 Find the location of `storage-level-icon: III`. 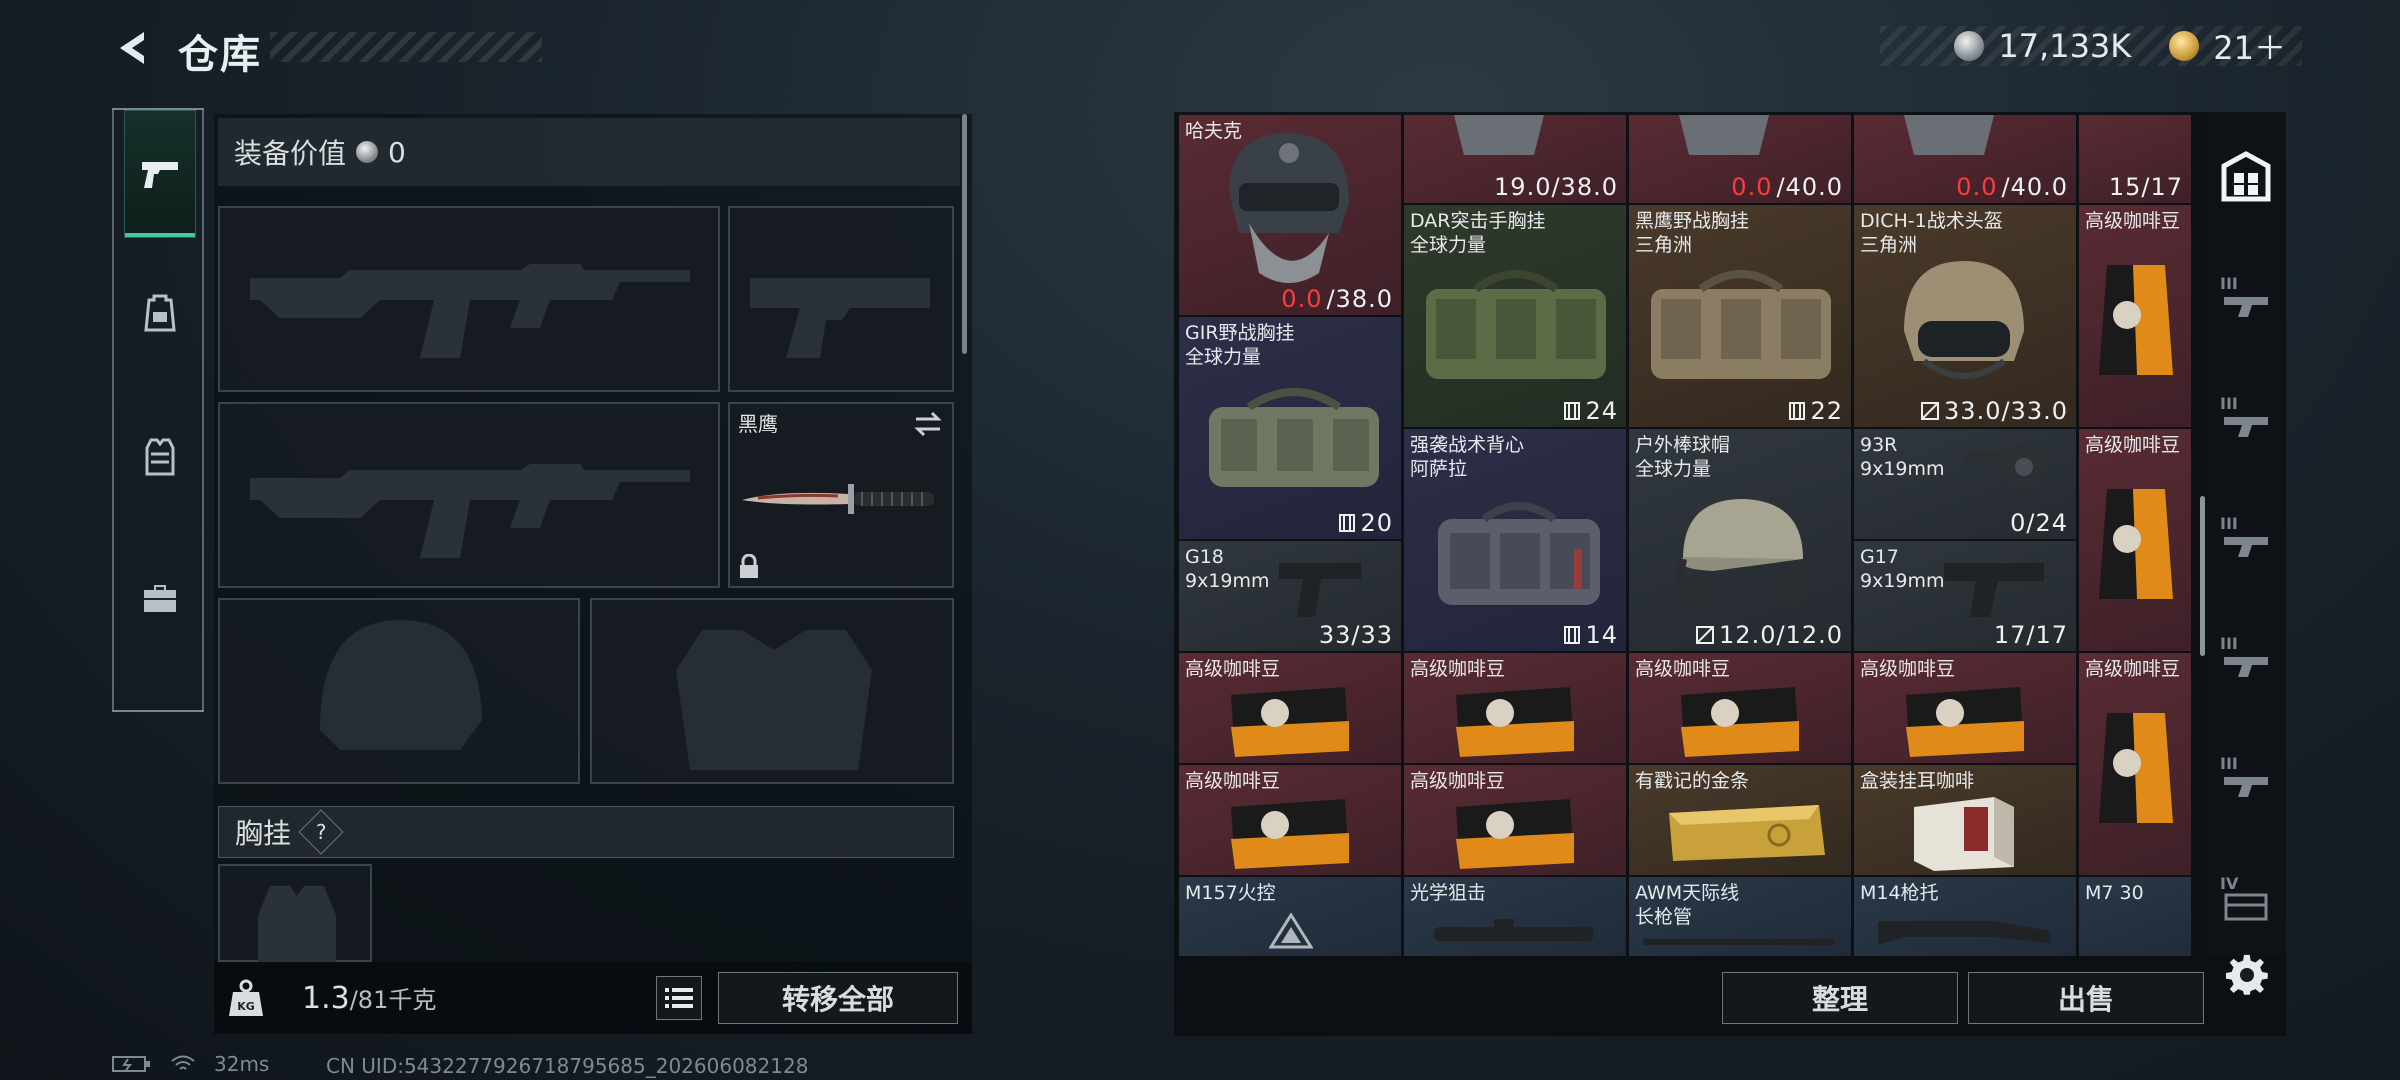

storage-level-icon: III is located at coordinates (2244, 535).